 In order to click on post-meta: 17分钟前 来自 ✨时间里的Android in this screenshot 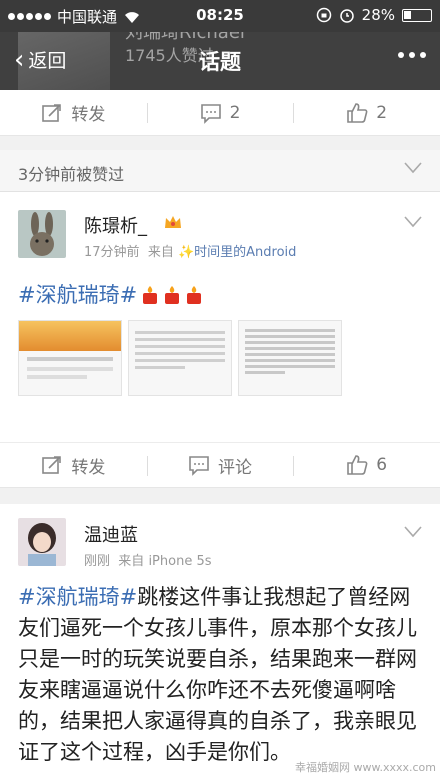, I will do `click(190, 250)`.